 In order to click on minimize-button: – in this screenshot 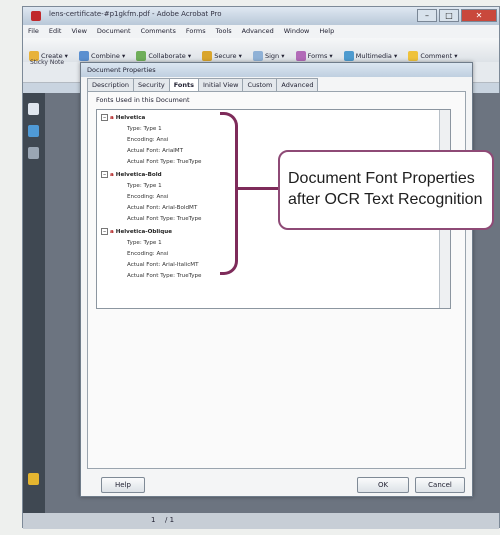, I will do `click(427, 15)`.